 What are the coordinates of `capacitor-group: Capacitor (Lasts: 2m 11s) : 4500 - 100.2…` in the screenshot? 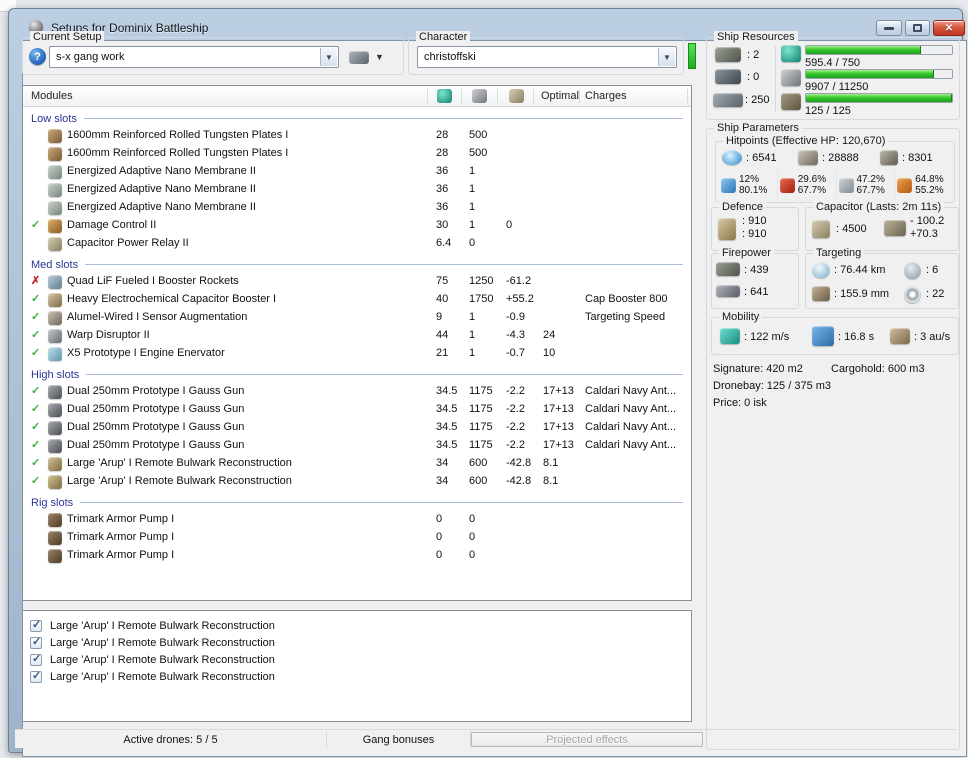 It's located at (882, 226).